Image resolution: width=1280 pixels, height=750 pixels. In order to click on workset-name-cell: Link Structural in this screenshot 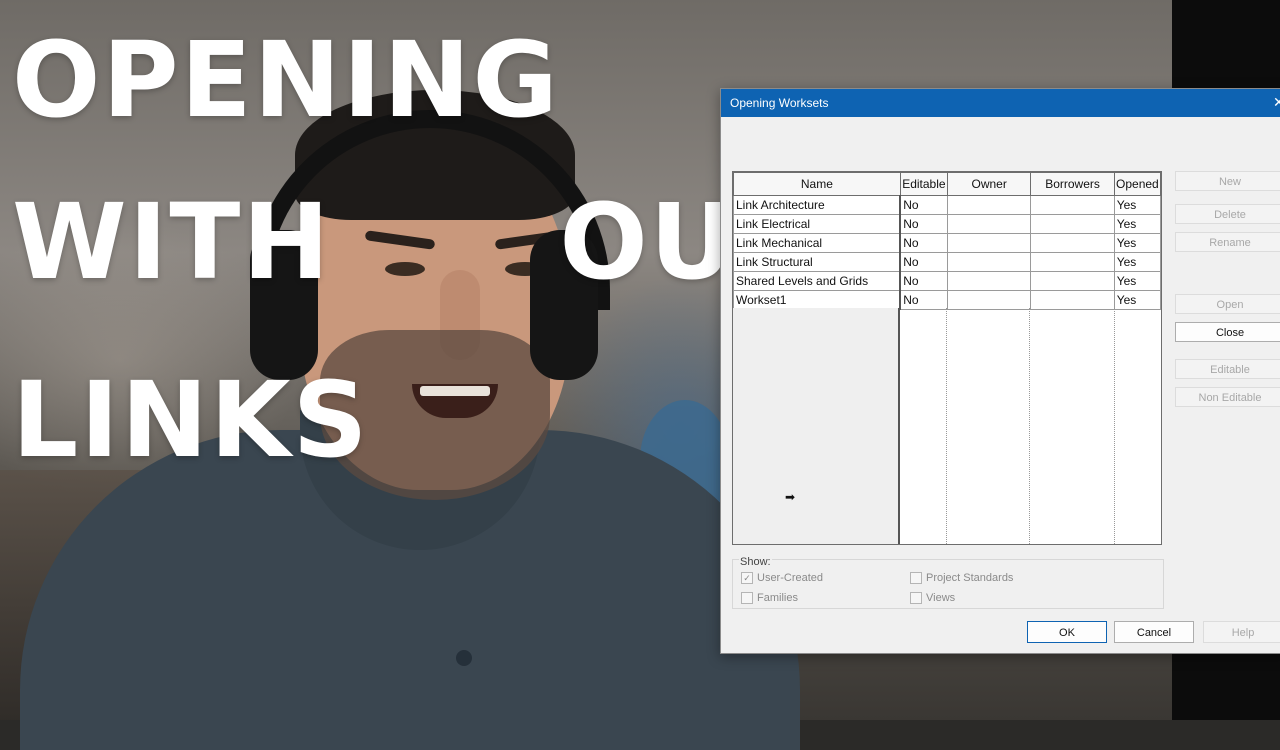, I will do `click(817, 262)`.